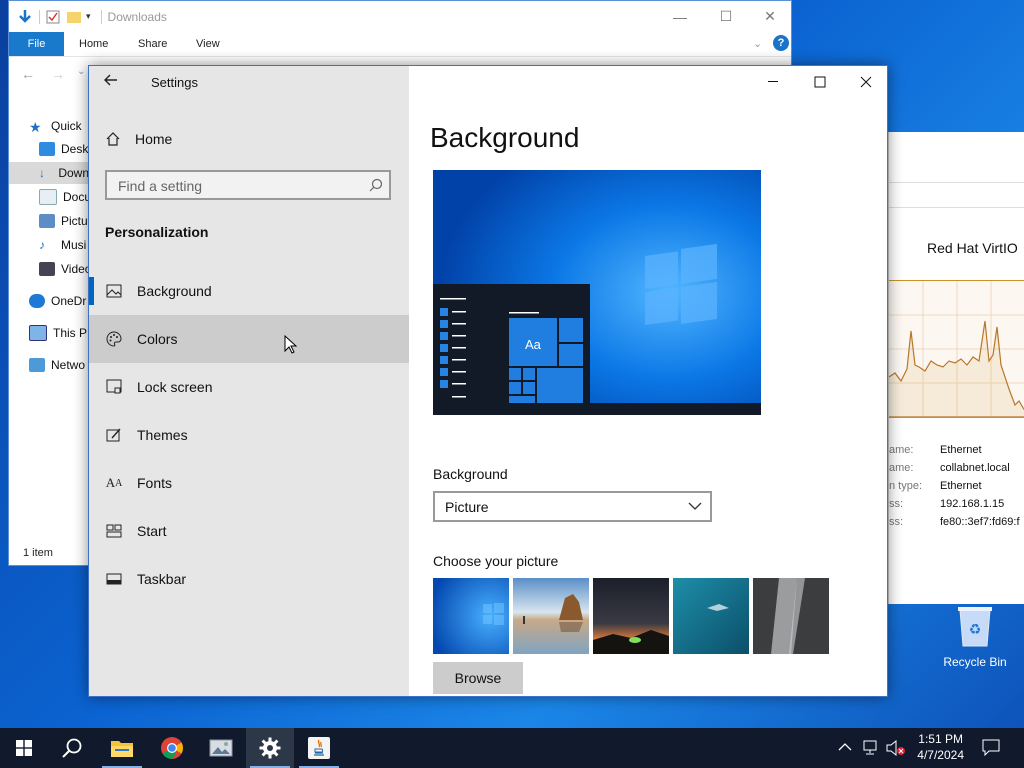  What do you see at coordinates (505, 137) in the screenshot?
I see `page-title: Background` at bounding box center [505, 137].